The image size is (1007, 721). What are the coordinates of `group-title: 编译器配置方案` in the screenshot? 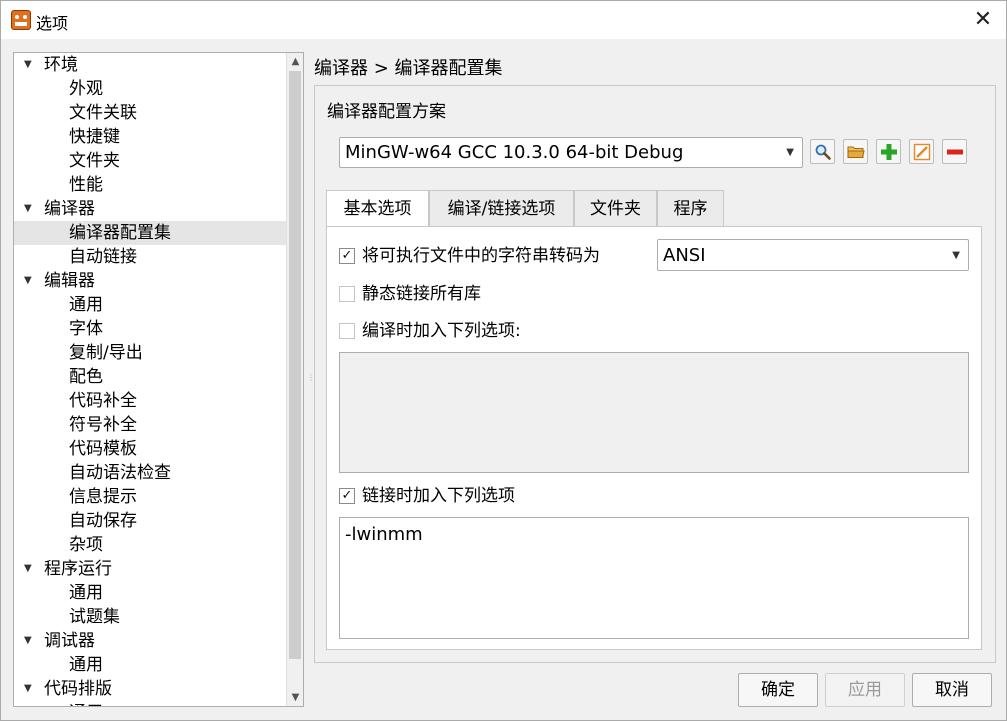 It's located at (386, 112).